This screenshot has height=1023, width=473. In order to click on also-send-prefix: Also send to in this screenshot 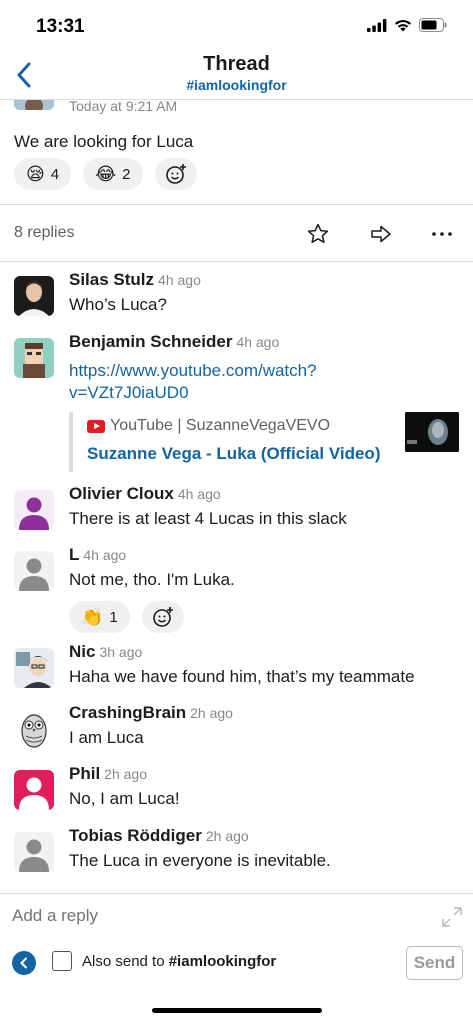, I will do `click(125, 961)`.